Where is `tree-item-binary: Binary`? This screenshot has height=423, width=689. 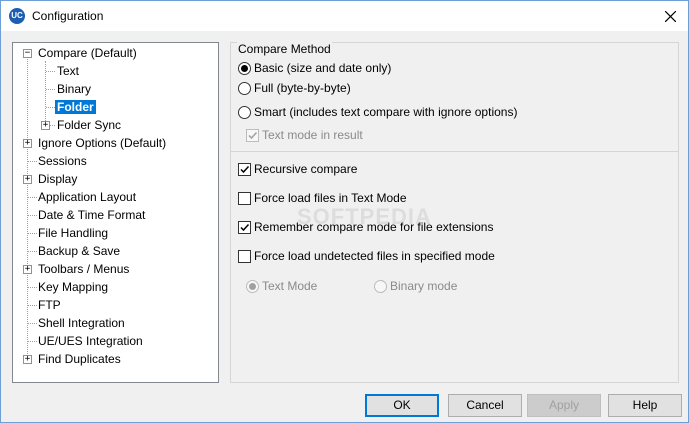 tree-item-binary: Binary is located at coordinates (74, 89).